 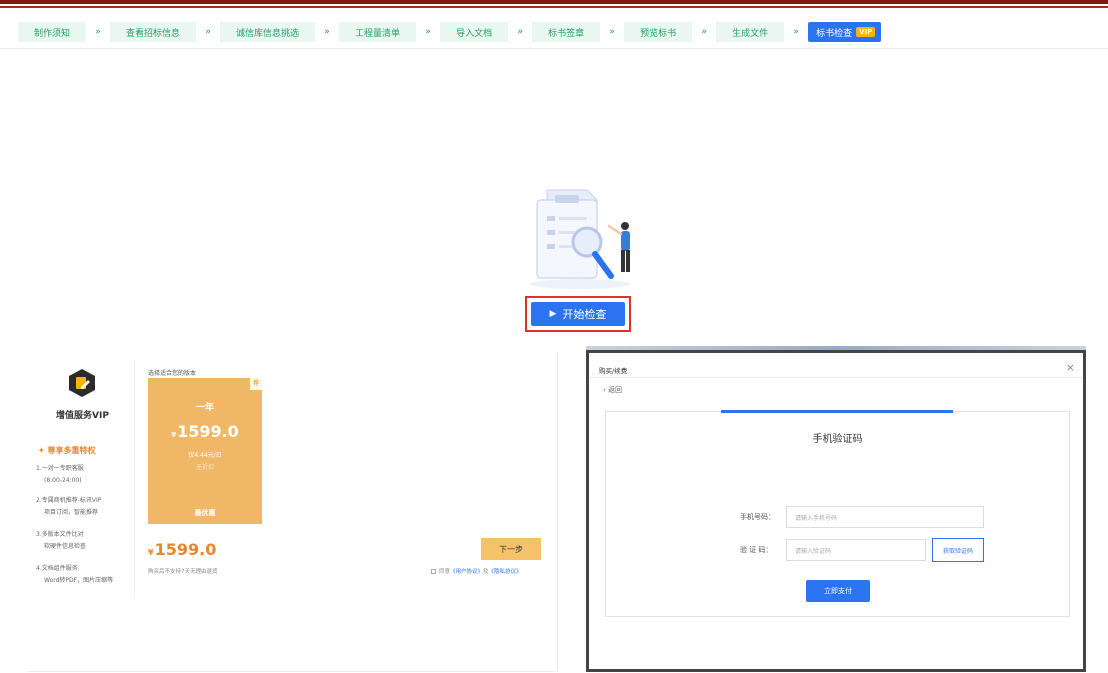 I want to click on vip-right-item: 软硬件信息检查, so click(x=65, y=546).